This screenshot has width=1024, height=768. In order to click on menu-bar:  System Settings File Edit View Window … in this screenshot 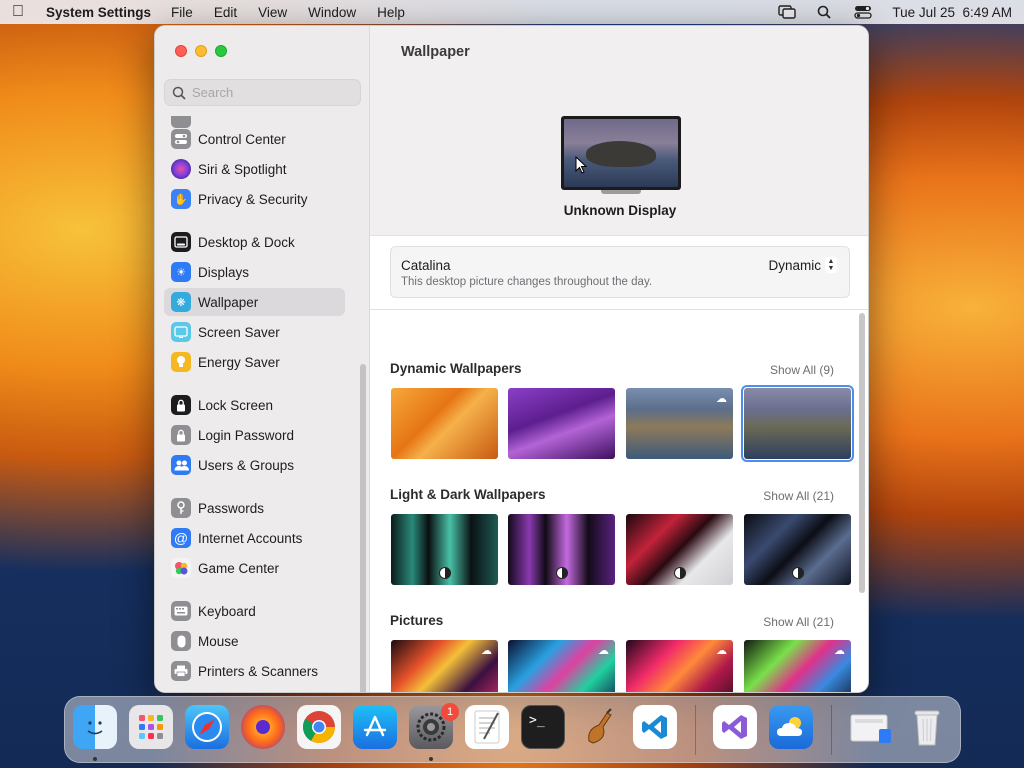, I will do `click(512, 12)`.